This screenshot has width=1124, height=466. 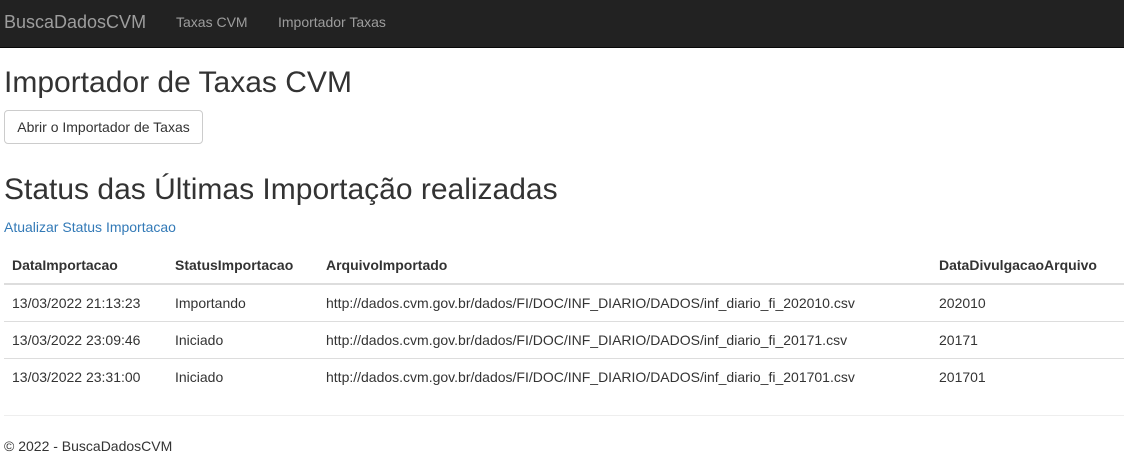 I want to click on cell-data-importacao: 13/03/2022 23:09:46, so click(x=85, y=339).